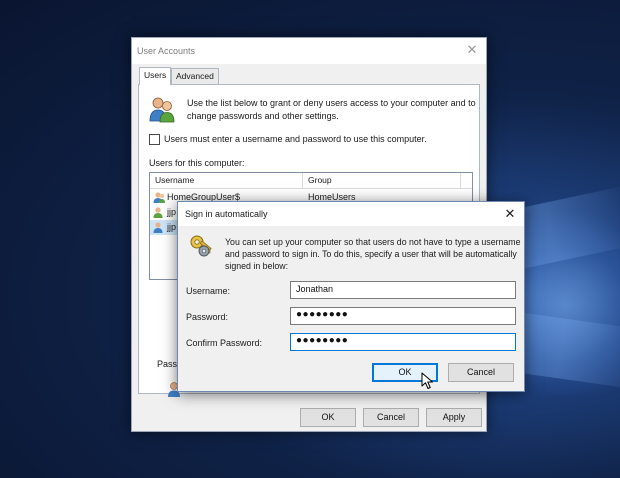 The width and height of the screenshot is (620, 478). What do you see at coordinates (309, 51) in the screenshot?
I see `window-title-bar: User Accounts ✕` at bounding box center [309, 51].